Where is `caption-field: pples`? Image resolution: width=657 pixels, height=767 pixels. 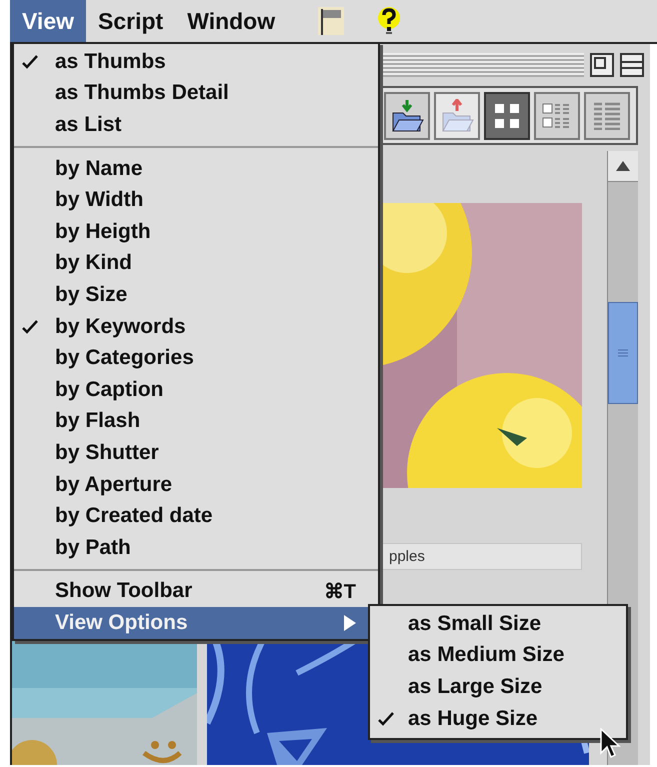 caption-field: pples is located at coordinates (481, 556).